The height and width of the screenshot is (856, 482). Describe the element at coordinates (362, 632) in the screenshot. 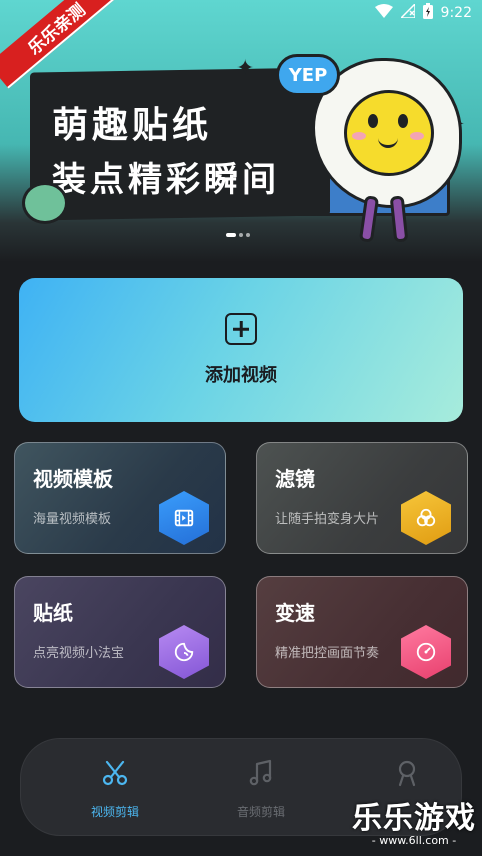

I see `speed-card: 变速 精准把控画面节奏` at that location.